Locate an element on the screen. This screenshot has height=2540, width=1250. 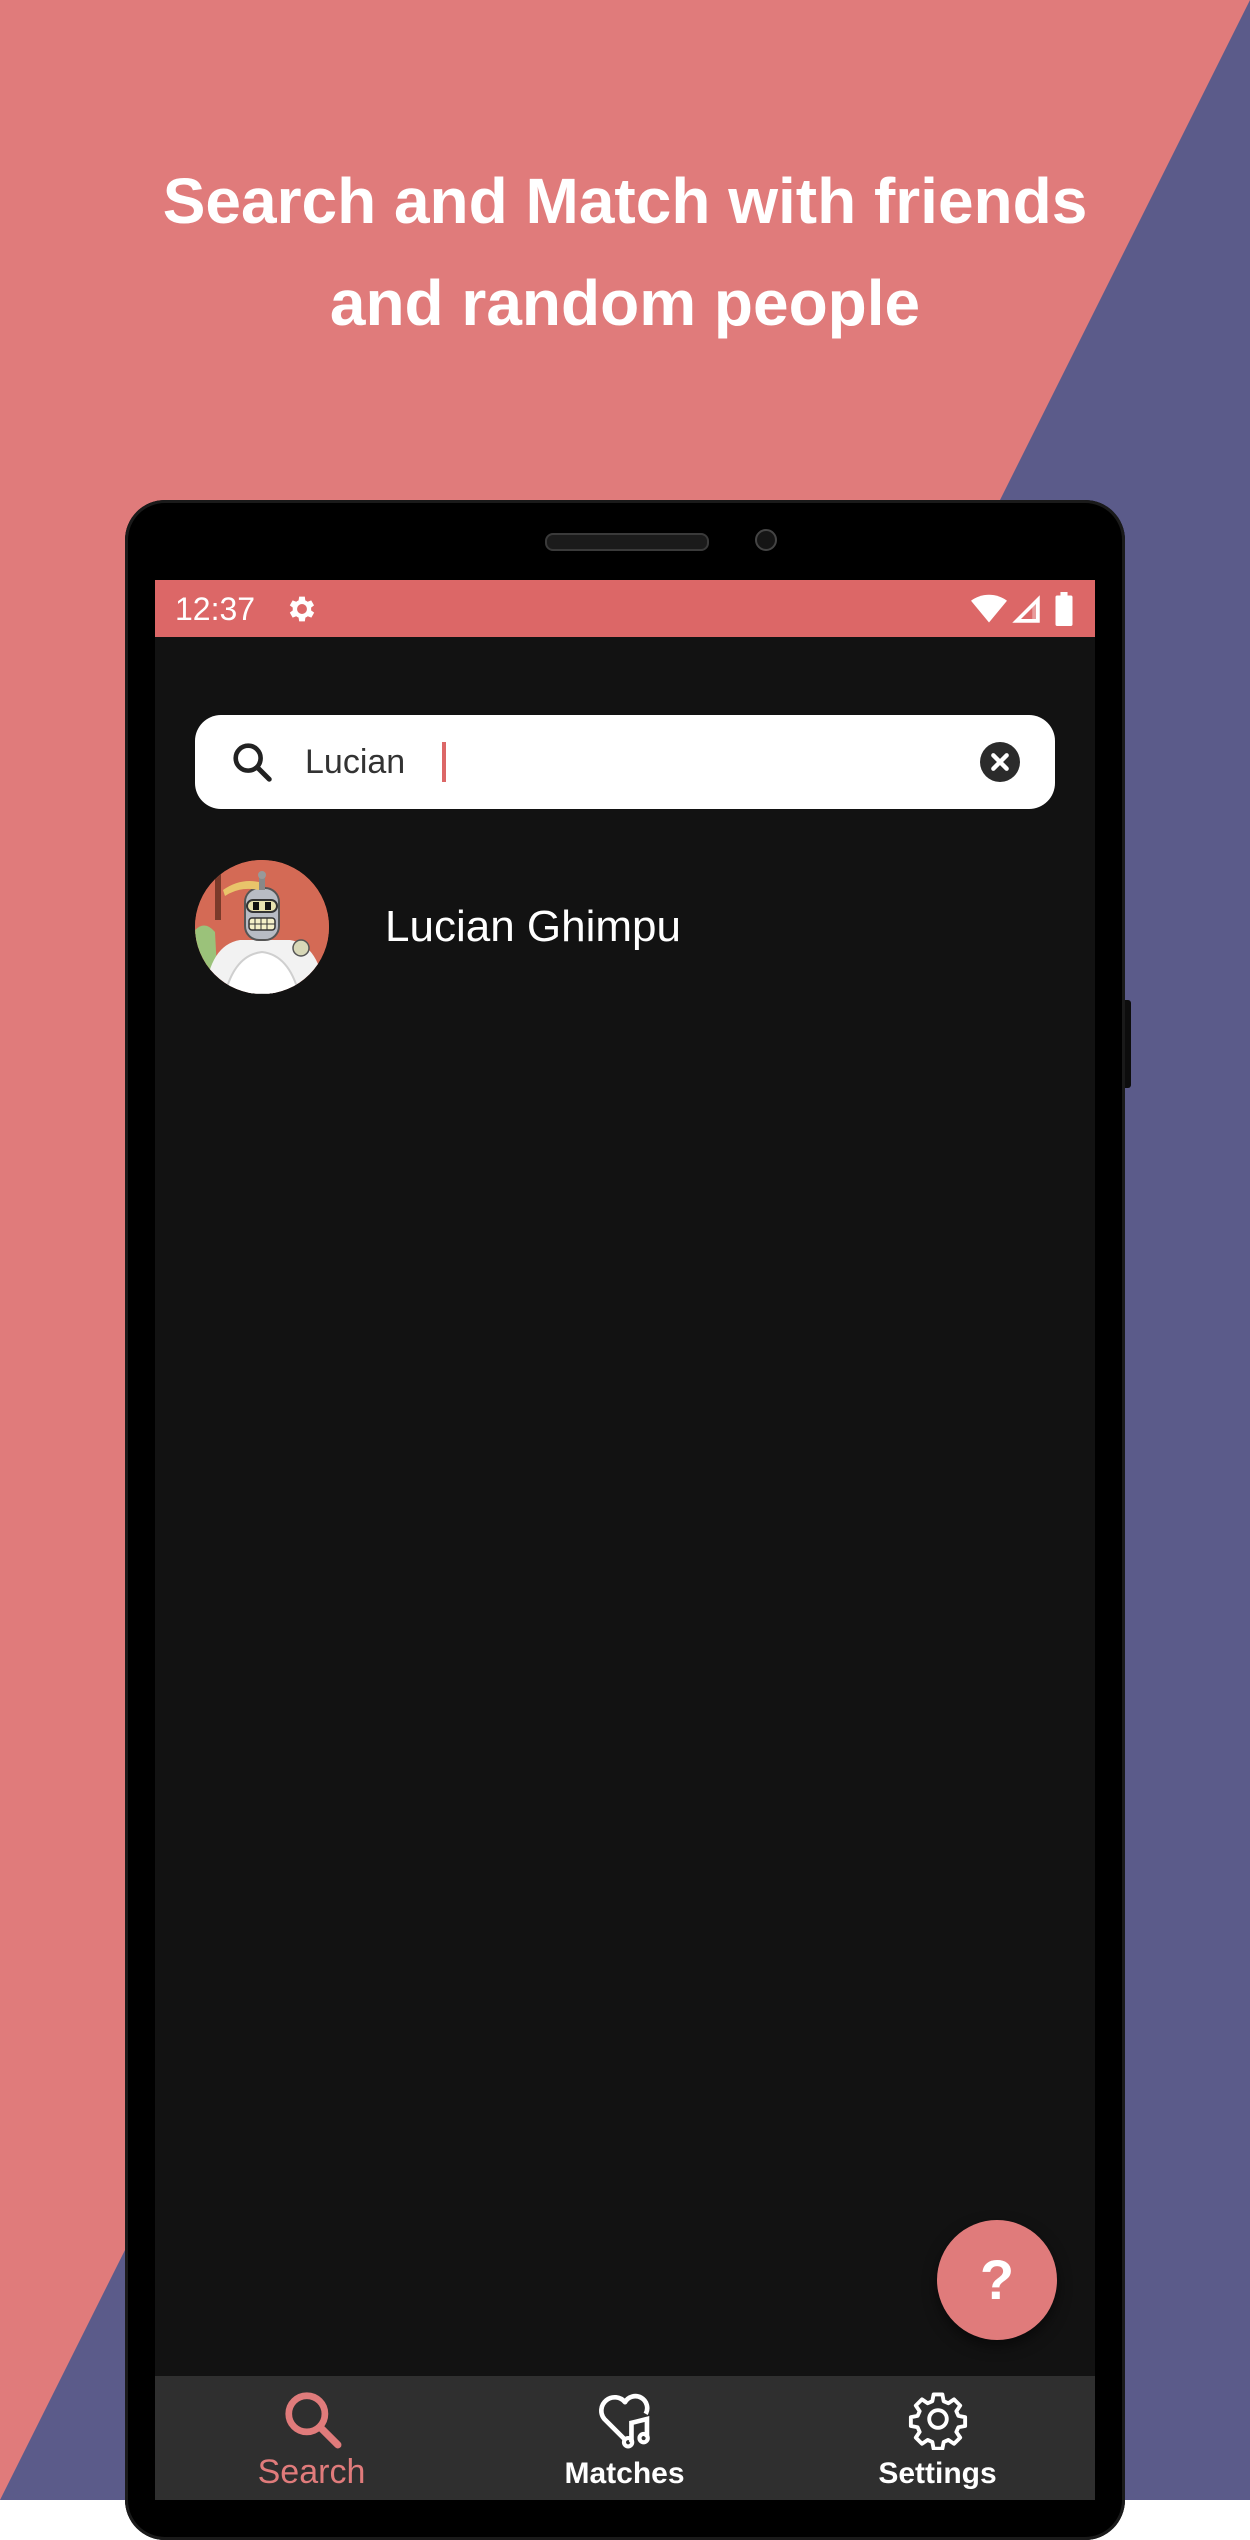
status-bar: 12:37 is located at coordinates (625, 608).